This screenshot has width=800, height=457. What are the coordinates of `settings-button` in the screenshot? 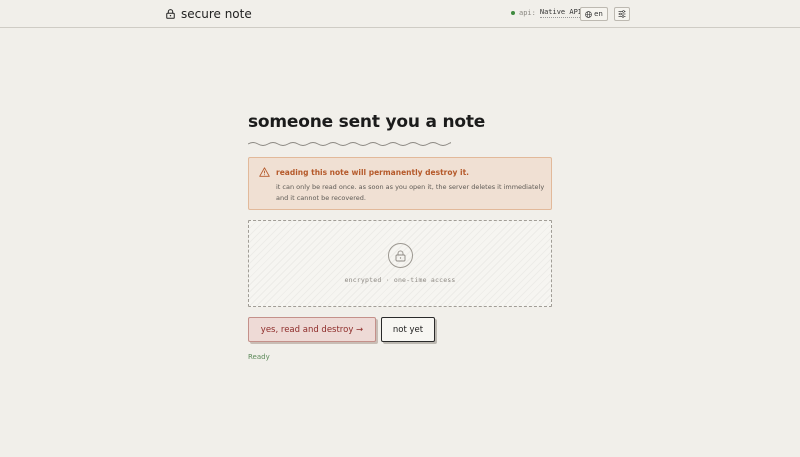 It's located at (622, 14).